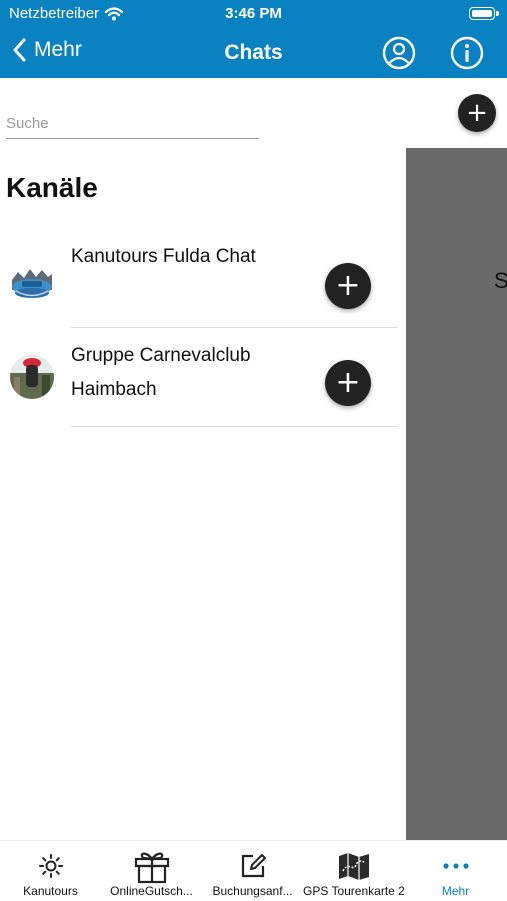 The width and height of the screenshot is (507, 901). I want to click on status-time: 3:46 PM, so click(253, 13).